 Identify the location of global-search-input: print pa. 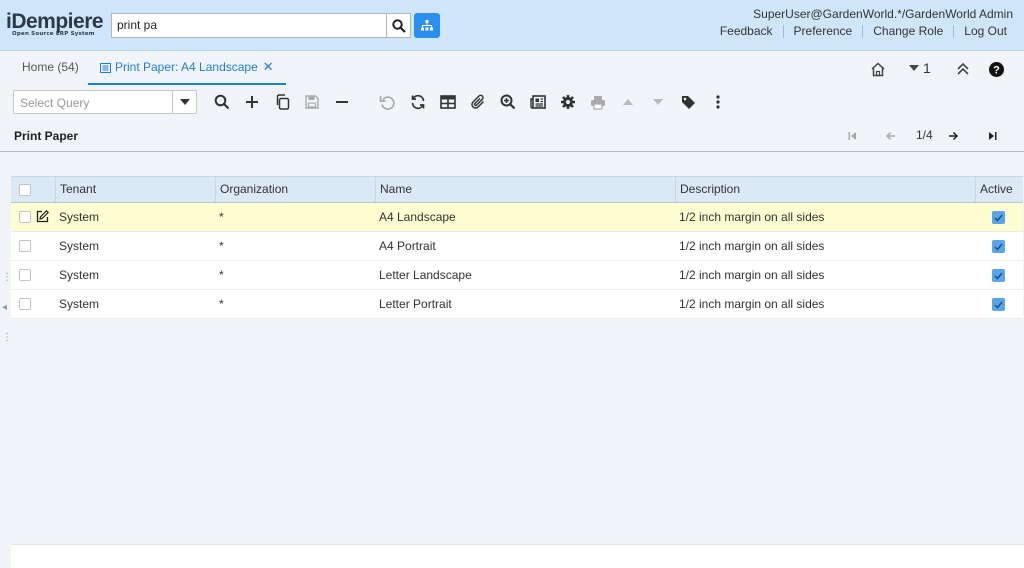
(249, 25).